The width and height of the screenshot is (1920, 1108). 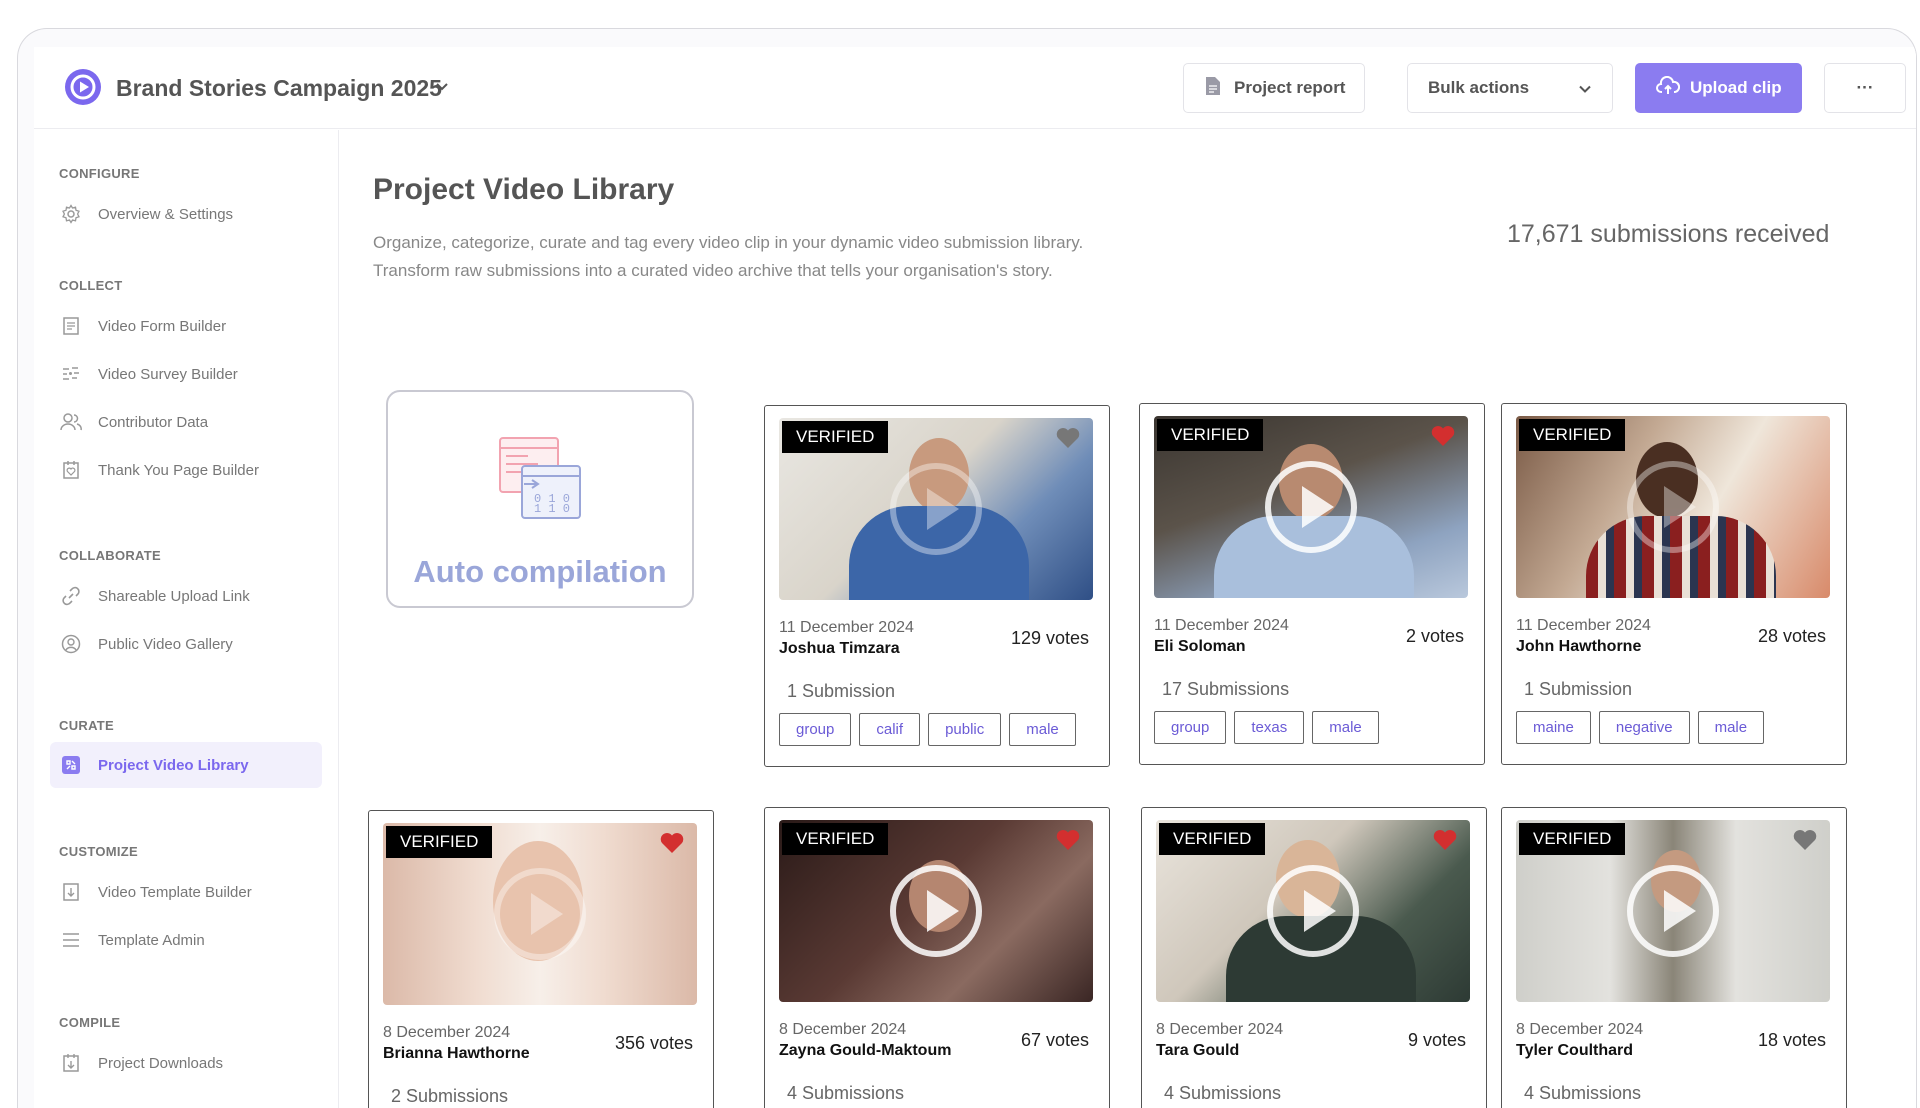 What do you see at coordinates (1579, 646) in the screenshot?
I see `contributor-name: John Hawthorne` at bounding box center [1579, 646].